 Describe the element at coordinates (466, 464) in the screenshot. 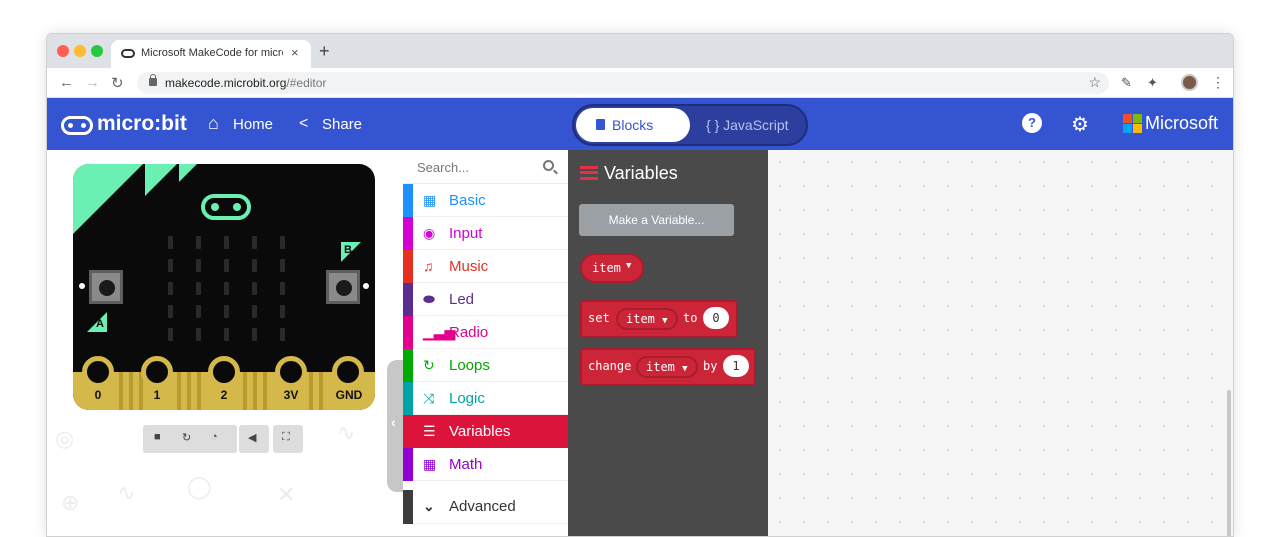

I see `category-label: Math` at that location.